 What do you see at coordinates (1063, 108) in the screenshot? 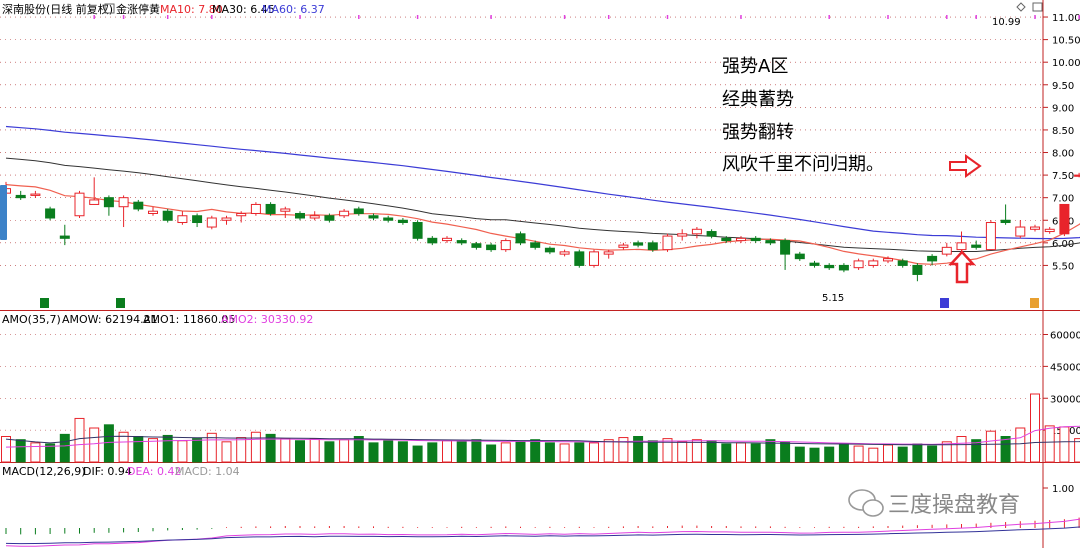
I see `price-tick-label: 9.00` at bounding box center [1063, 108].